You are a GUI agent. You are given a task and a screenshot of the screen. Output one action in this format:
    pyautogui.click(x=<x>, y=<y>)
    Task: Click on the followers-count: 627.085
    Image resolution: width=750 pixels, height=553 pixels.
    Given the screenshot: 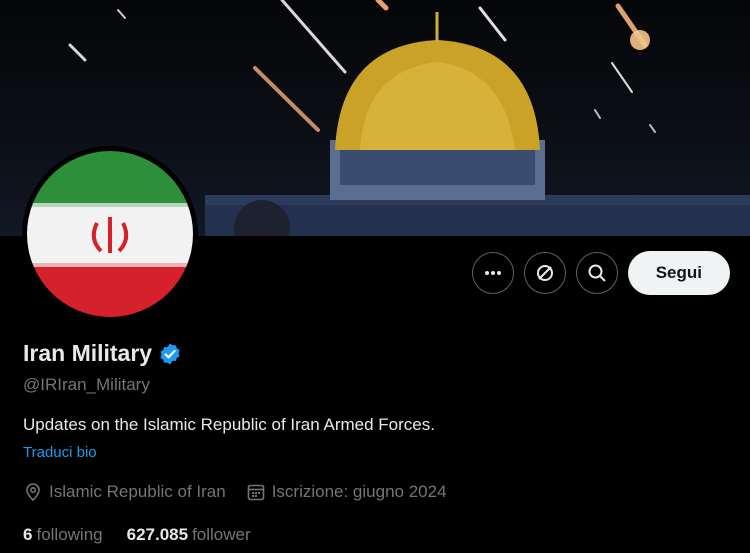 What is the action you would take?
    pyautogui.click(x=157, y=534)
    